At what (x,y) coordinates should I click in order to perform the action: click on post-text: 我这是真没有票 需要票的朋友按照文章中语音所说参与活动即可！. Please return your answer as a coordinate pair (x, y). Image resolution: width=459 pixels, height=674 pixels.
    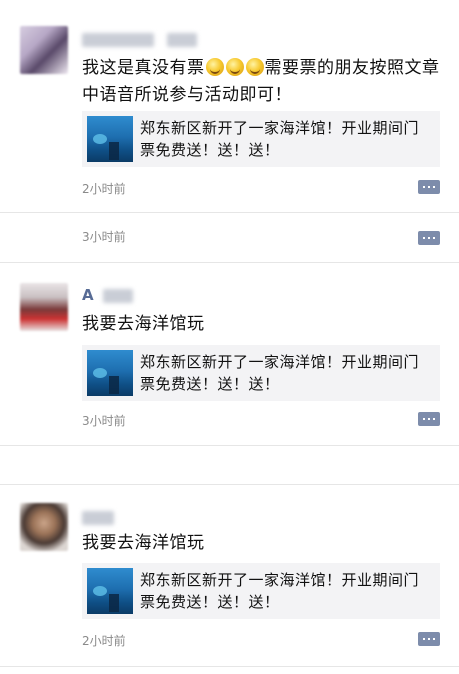
    Looking at the image, I should click on (262, 82).